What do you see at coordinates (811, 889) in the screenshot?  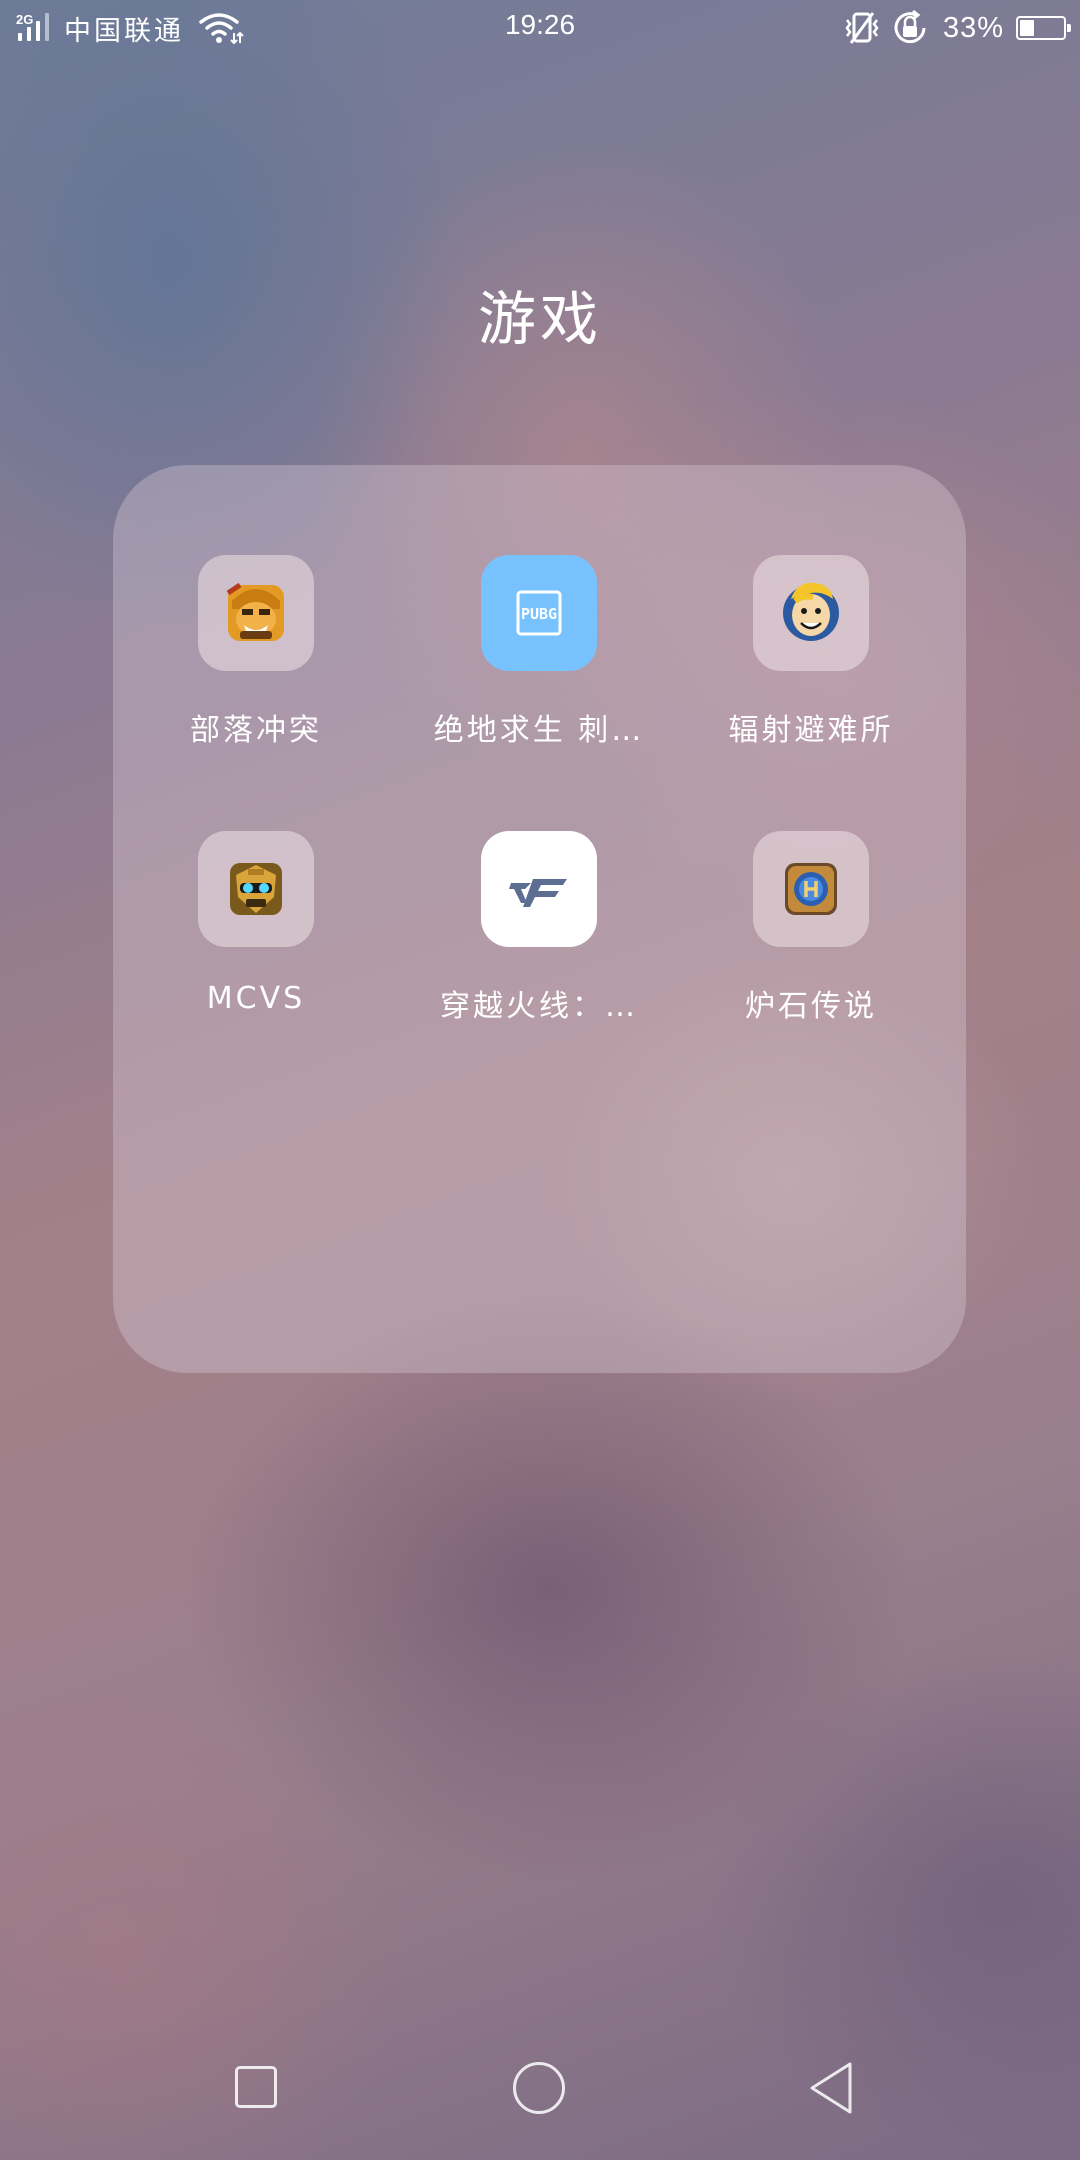 I see `hearthstone-icon` at bounding box center [811, 889].